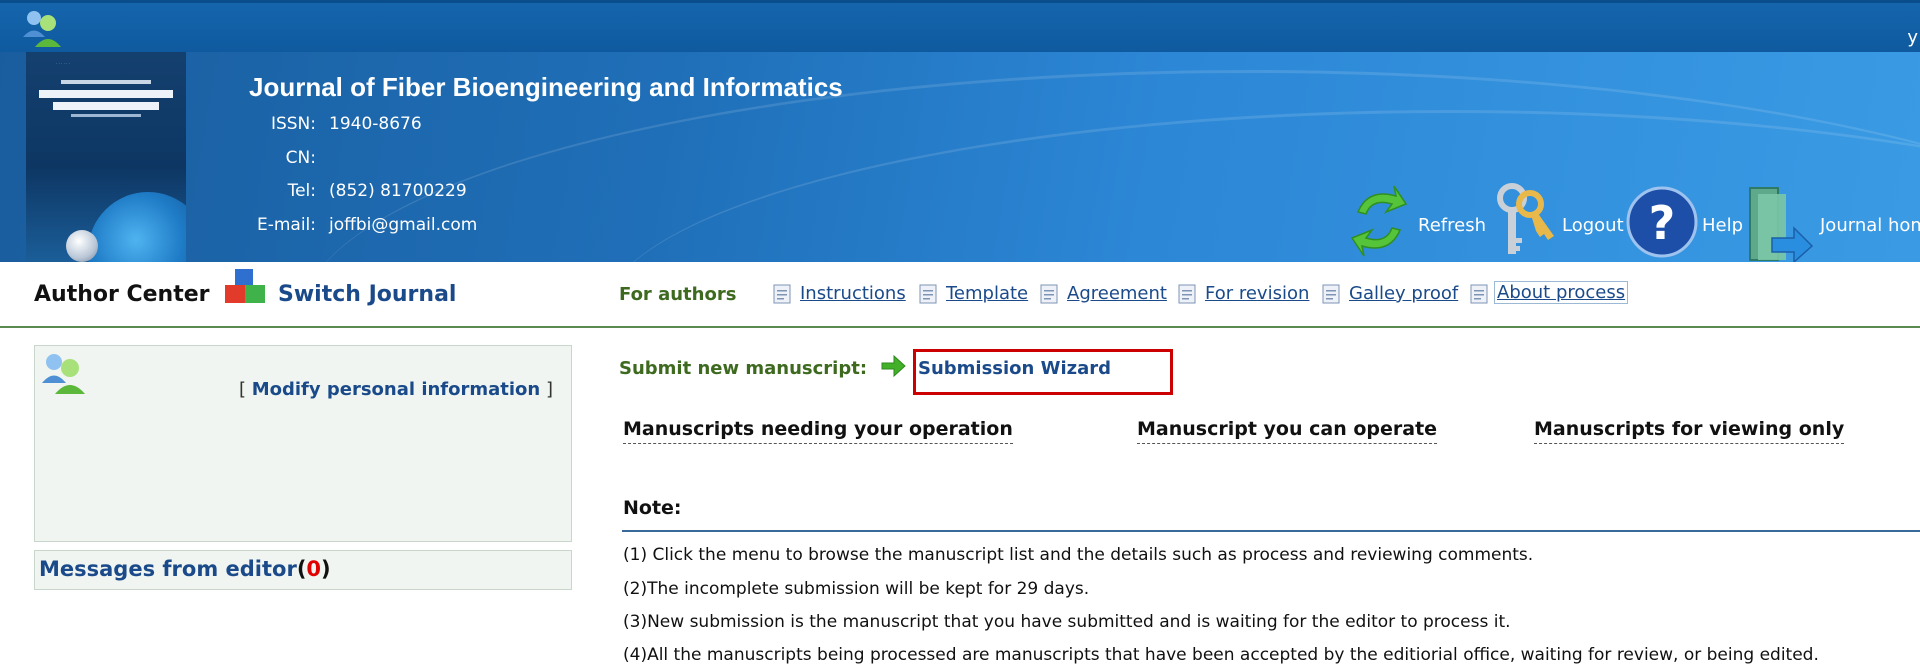  I want to click on messages-panel: Messages from editor(0), so click(303, 570).